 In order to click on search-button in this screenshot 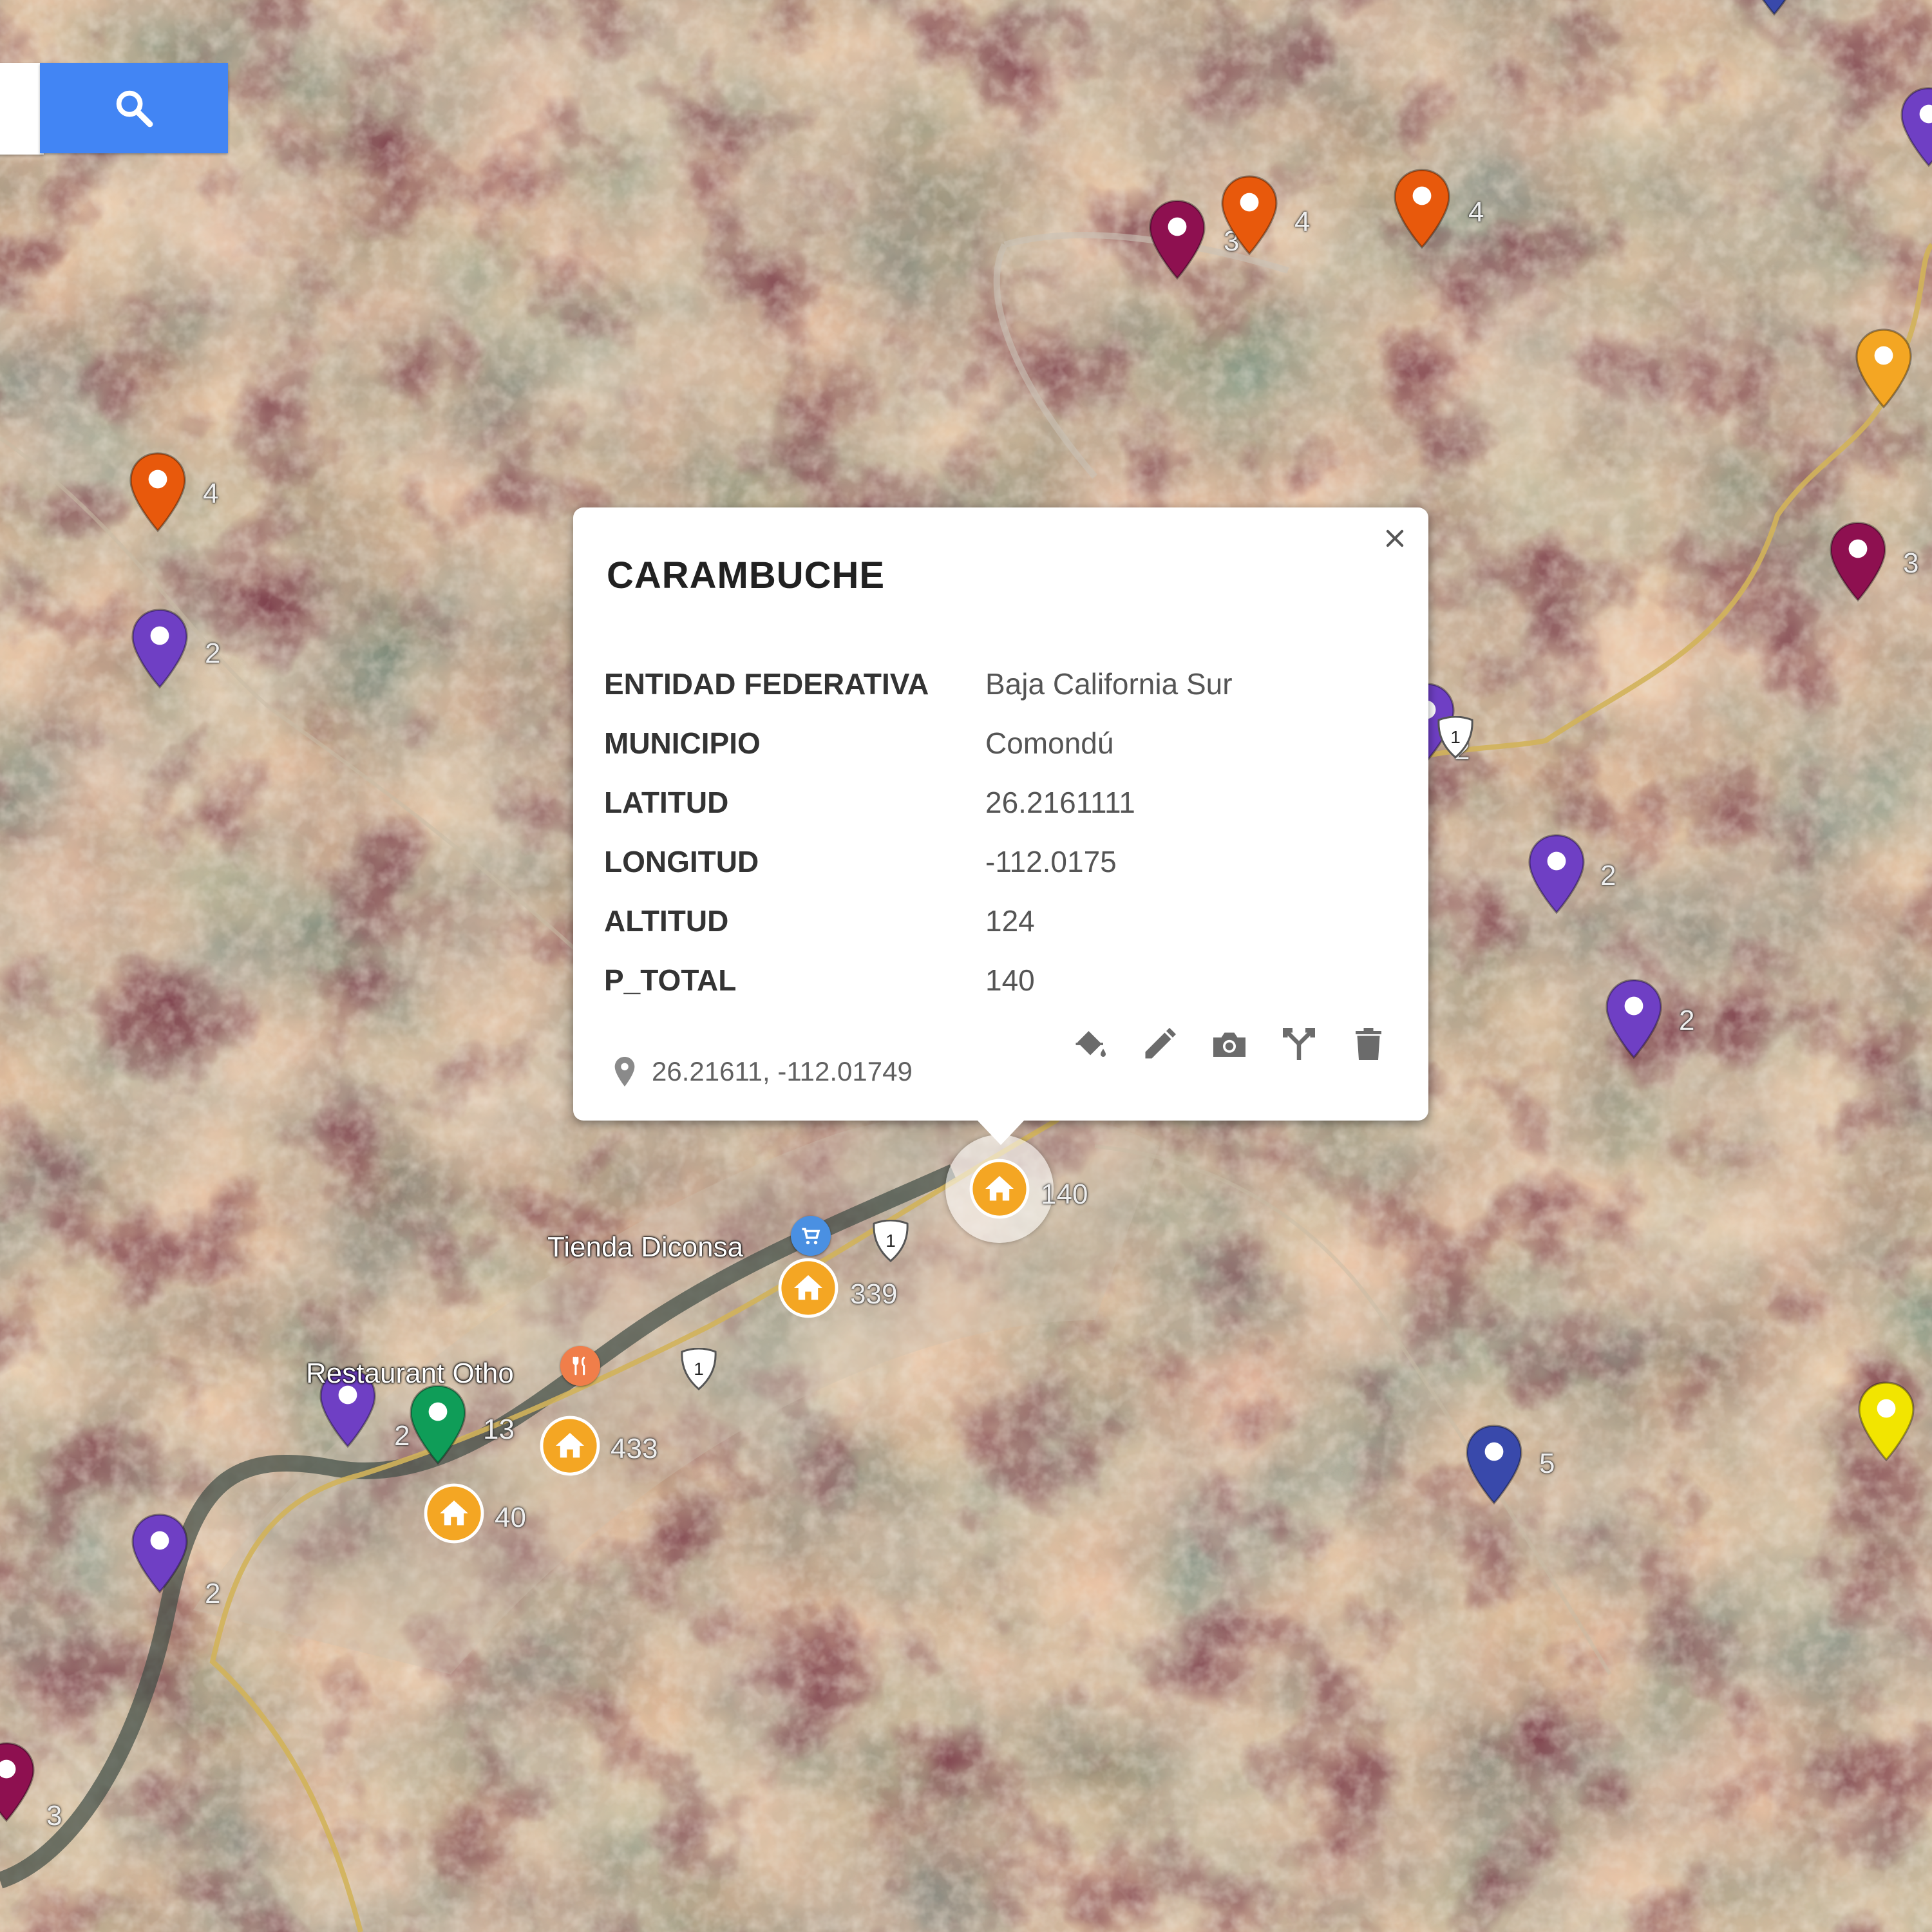, I will do `click(134, 108)`.